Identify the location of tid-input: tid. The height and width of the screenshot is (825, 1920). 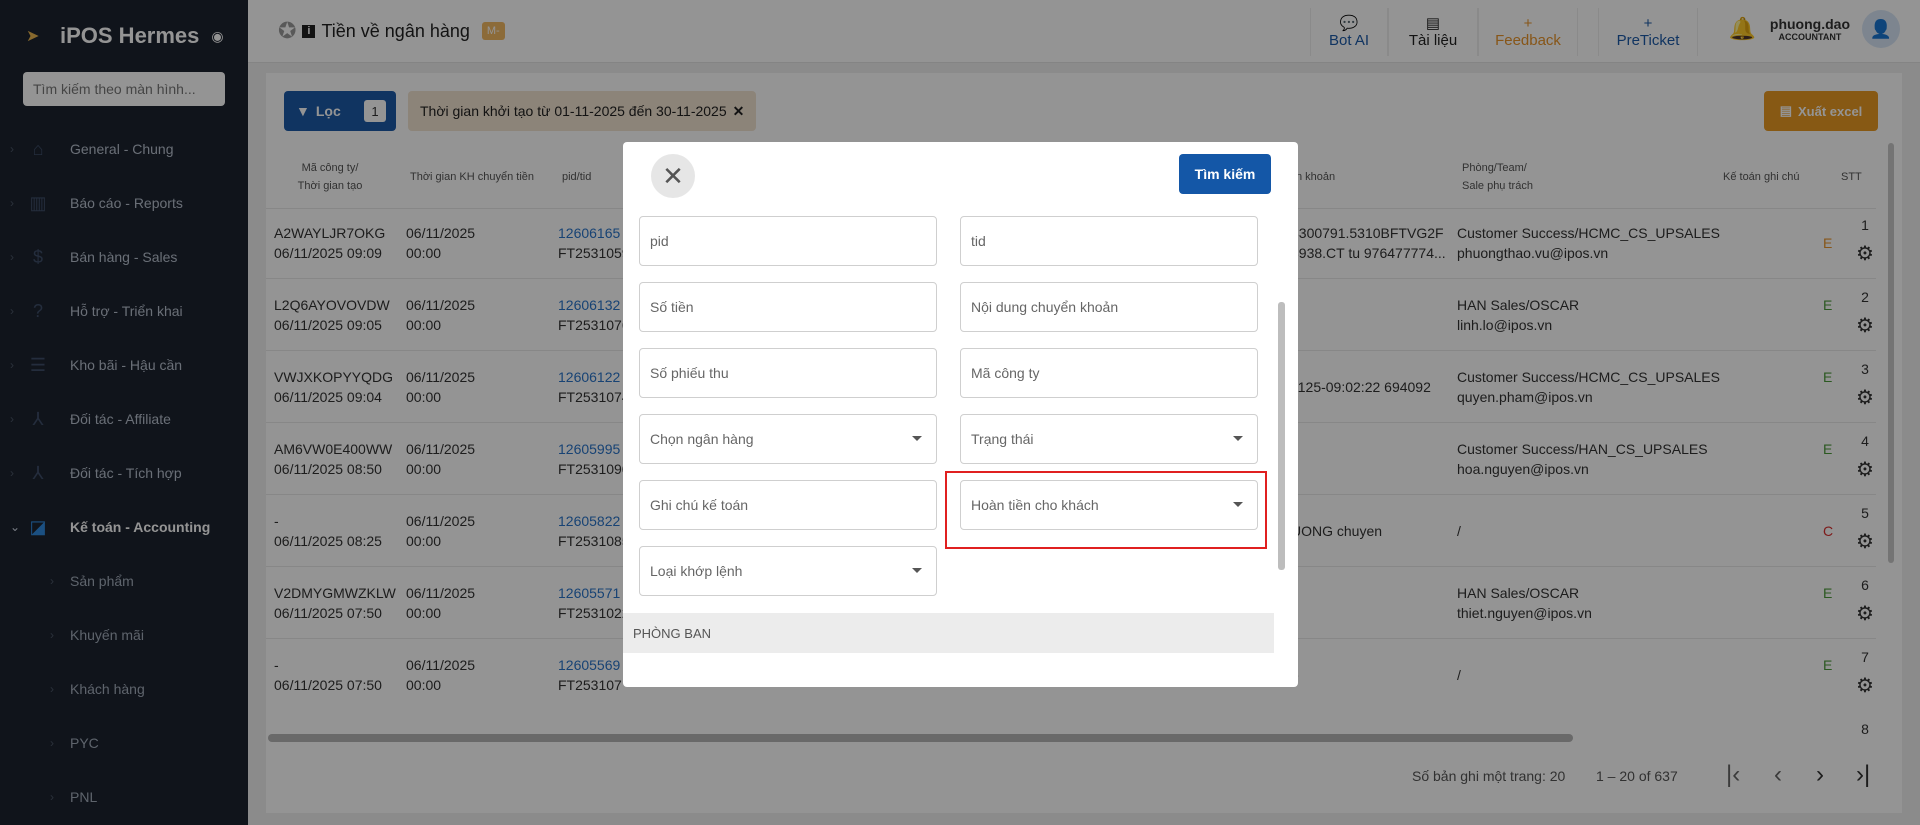
(1109, 241).